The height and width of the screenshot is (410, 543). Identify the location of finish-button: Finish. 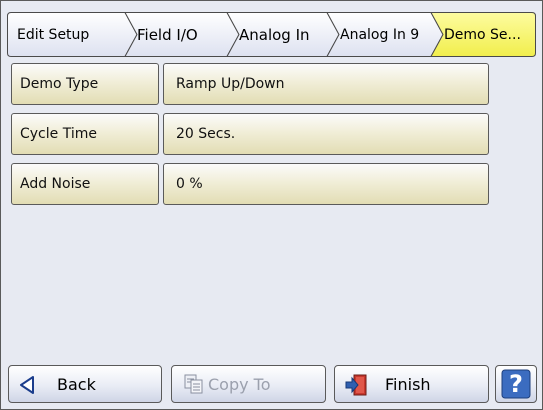
(411, 384).